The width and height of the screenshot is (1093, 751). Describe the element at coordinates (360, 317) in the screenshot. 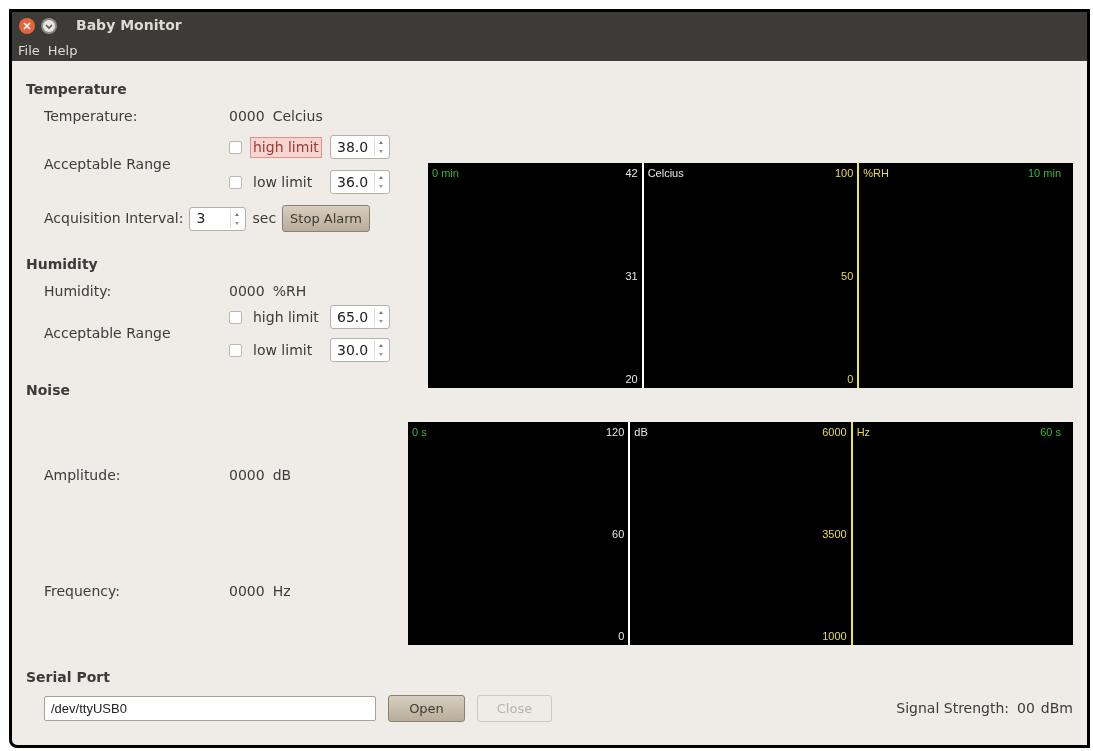

I see `spin-field: 65.0` at that location.